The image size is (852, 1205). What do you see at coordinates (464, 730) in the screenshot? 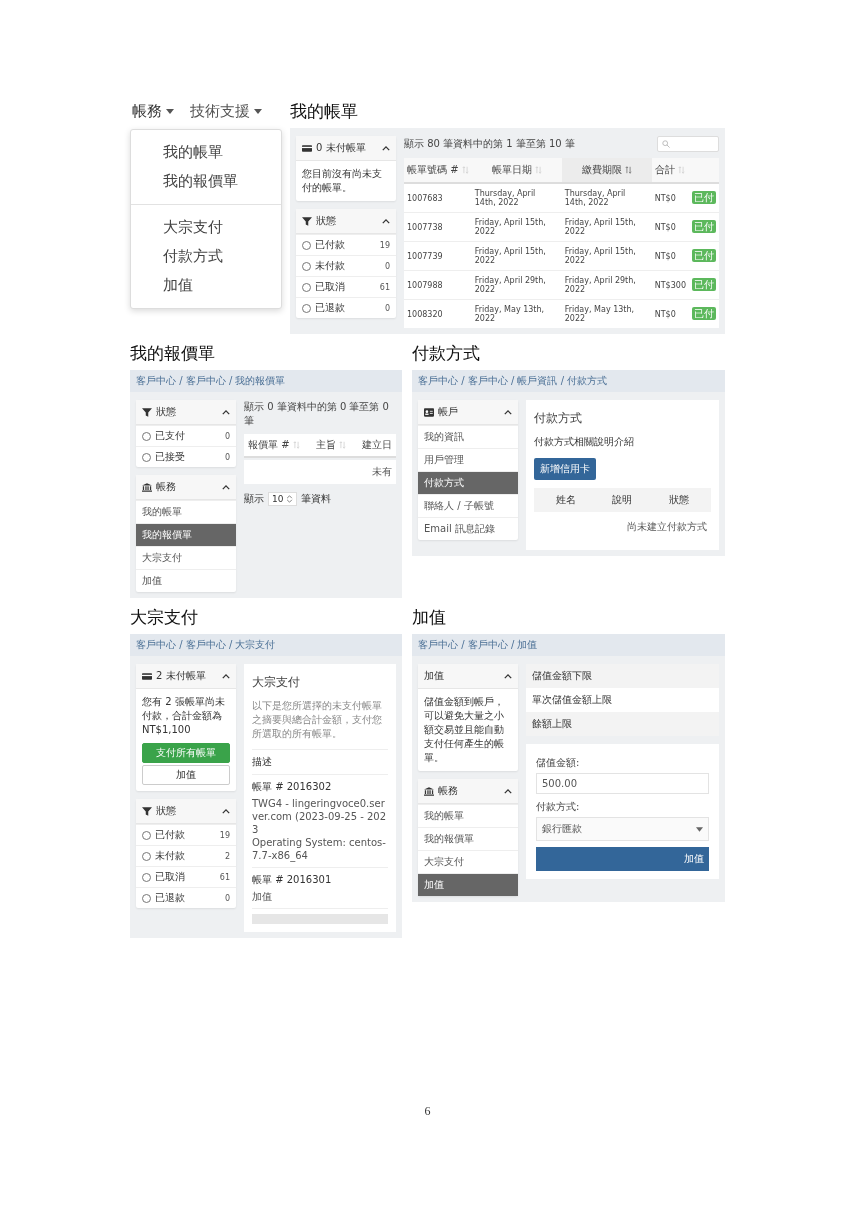
I see `panel-text: 儲值金額到帳戶，可以避免大量之小額交易並且能自動支付任何產生的帳單。` at bounding box center [464, 730].